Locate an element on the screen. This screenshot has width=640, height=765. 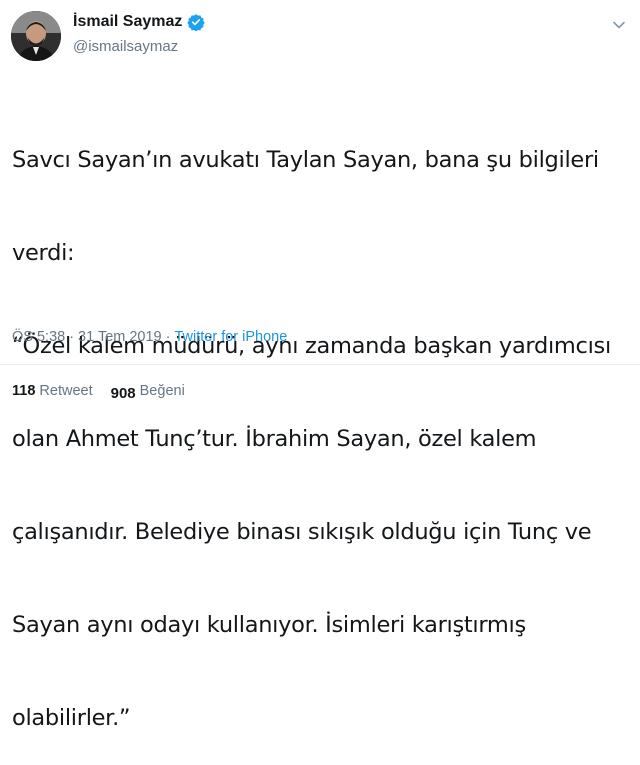
like-count: 908 is located at coordinates (123, 393).